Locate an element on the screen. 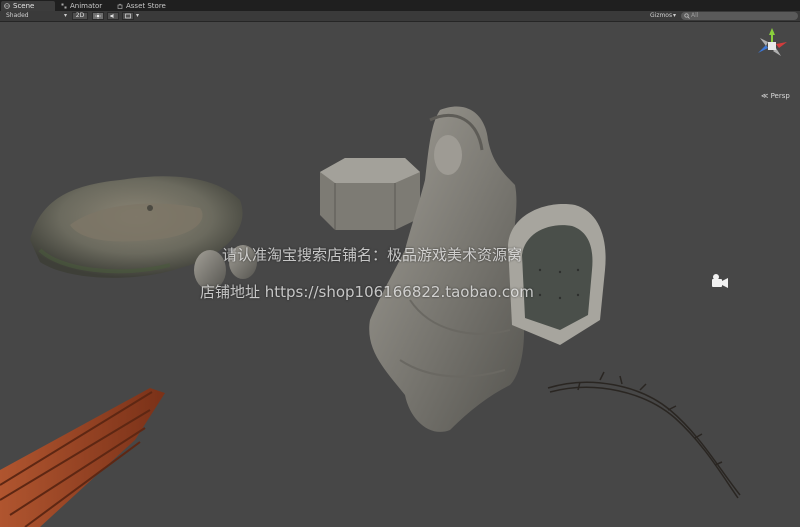  projection-toggle: ≪ Persp is located at coordinates (775, 96).